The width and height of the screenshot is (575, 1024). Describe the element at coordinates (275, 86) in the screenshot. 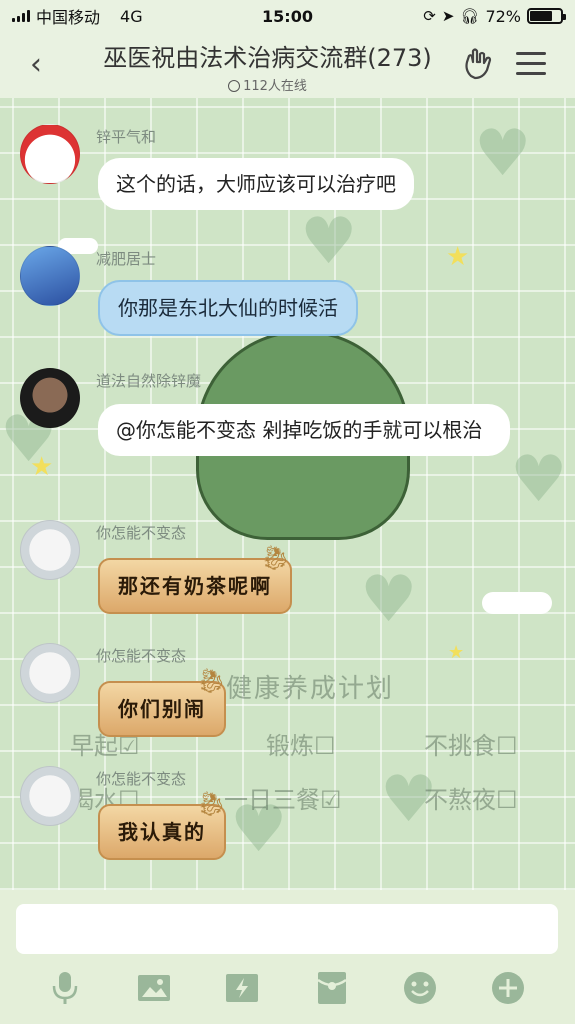

I see `online-count-text: 112人在线` at that location.